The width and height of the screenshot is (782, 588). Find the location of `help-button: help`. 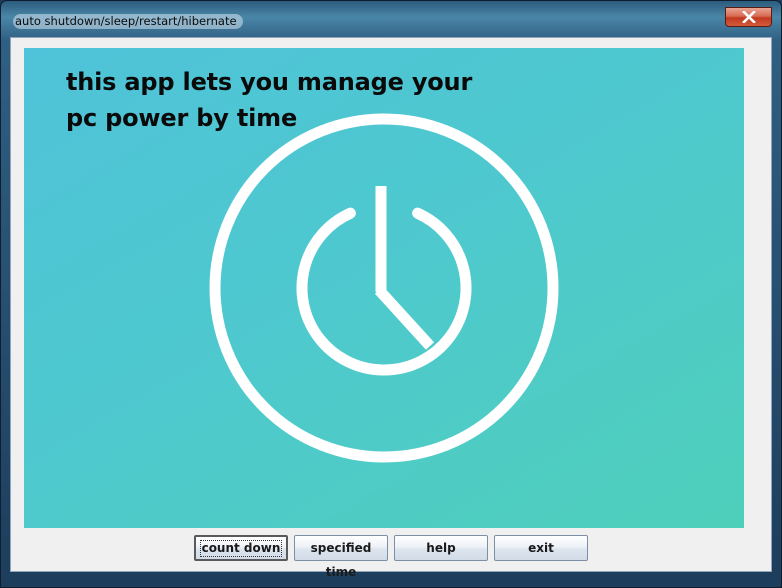

help-button: help is located at coordinates (441, 548).